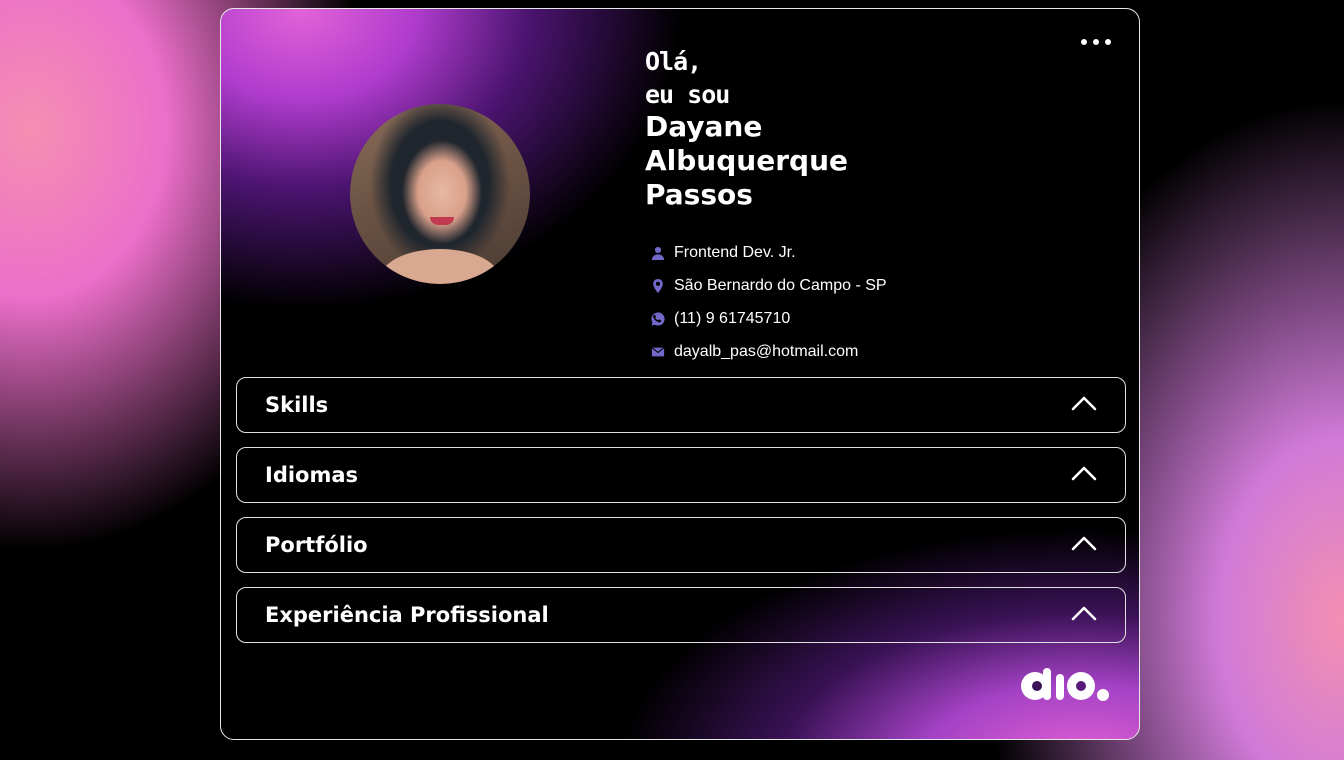 The height and width of the screenshot is (760, 1344). I want to click on accordion-idiomas: Idiomas, so click(681, 475).